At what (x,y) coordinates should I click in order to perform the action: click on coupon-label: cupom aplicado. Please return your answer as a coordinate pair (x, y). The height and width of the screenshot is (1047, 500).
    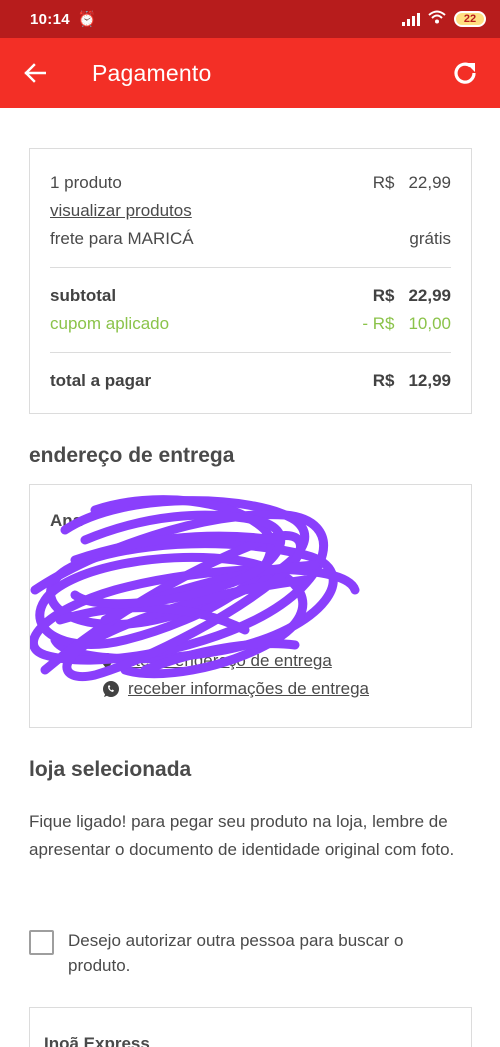
    Looking at the image, I should click on (110, 323).